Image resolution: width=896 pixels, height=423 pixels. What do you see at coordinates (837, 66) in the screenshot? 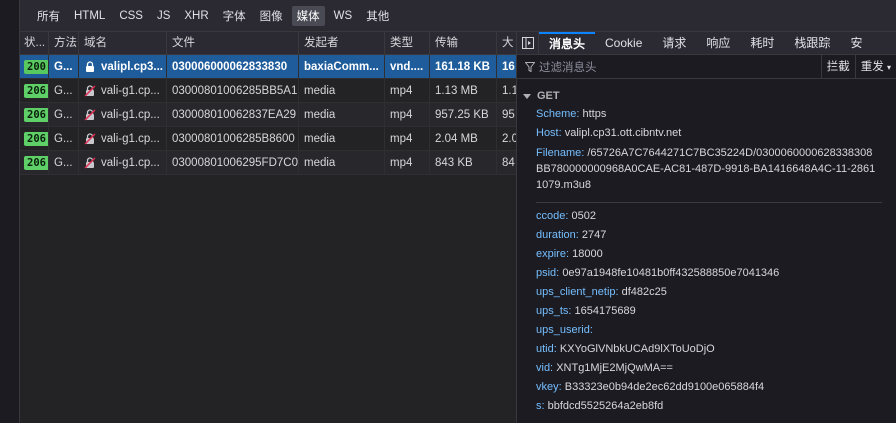
I see `block-button: 拦截` at bounding box center [837, 66].